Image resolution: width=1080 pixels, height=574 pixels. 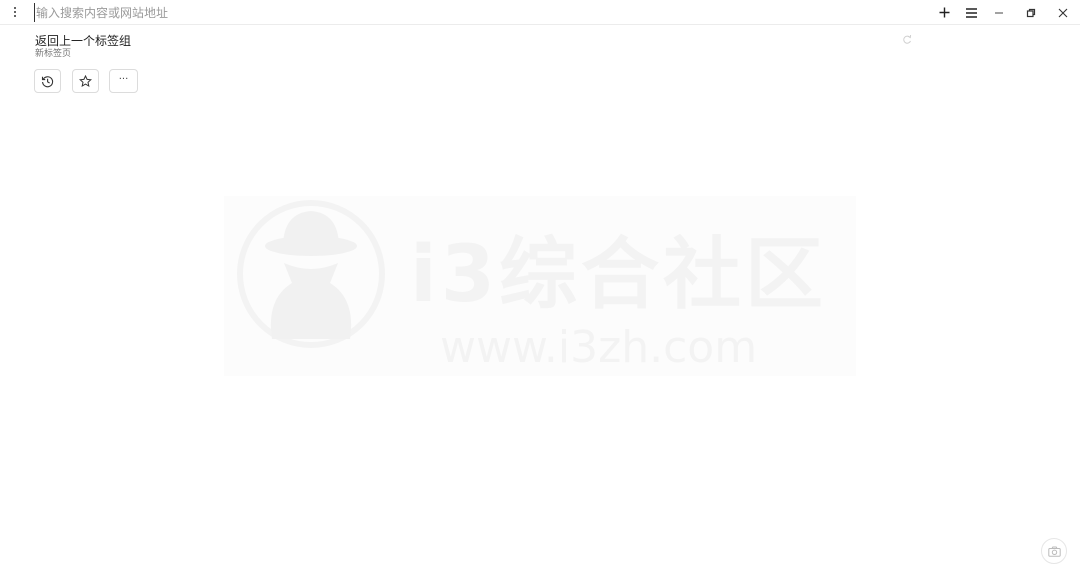 I want to click on top-bar, so click(x=540, y=12).